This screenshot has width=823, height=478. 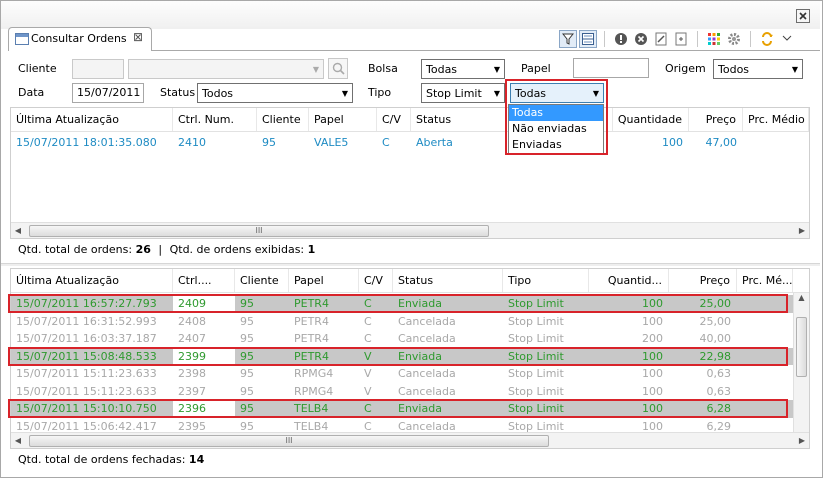 What do you see at coordinates (715, 339) in the screenshot?
I see `table-cell: 40,00` at bounding box center [715, 339].